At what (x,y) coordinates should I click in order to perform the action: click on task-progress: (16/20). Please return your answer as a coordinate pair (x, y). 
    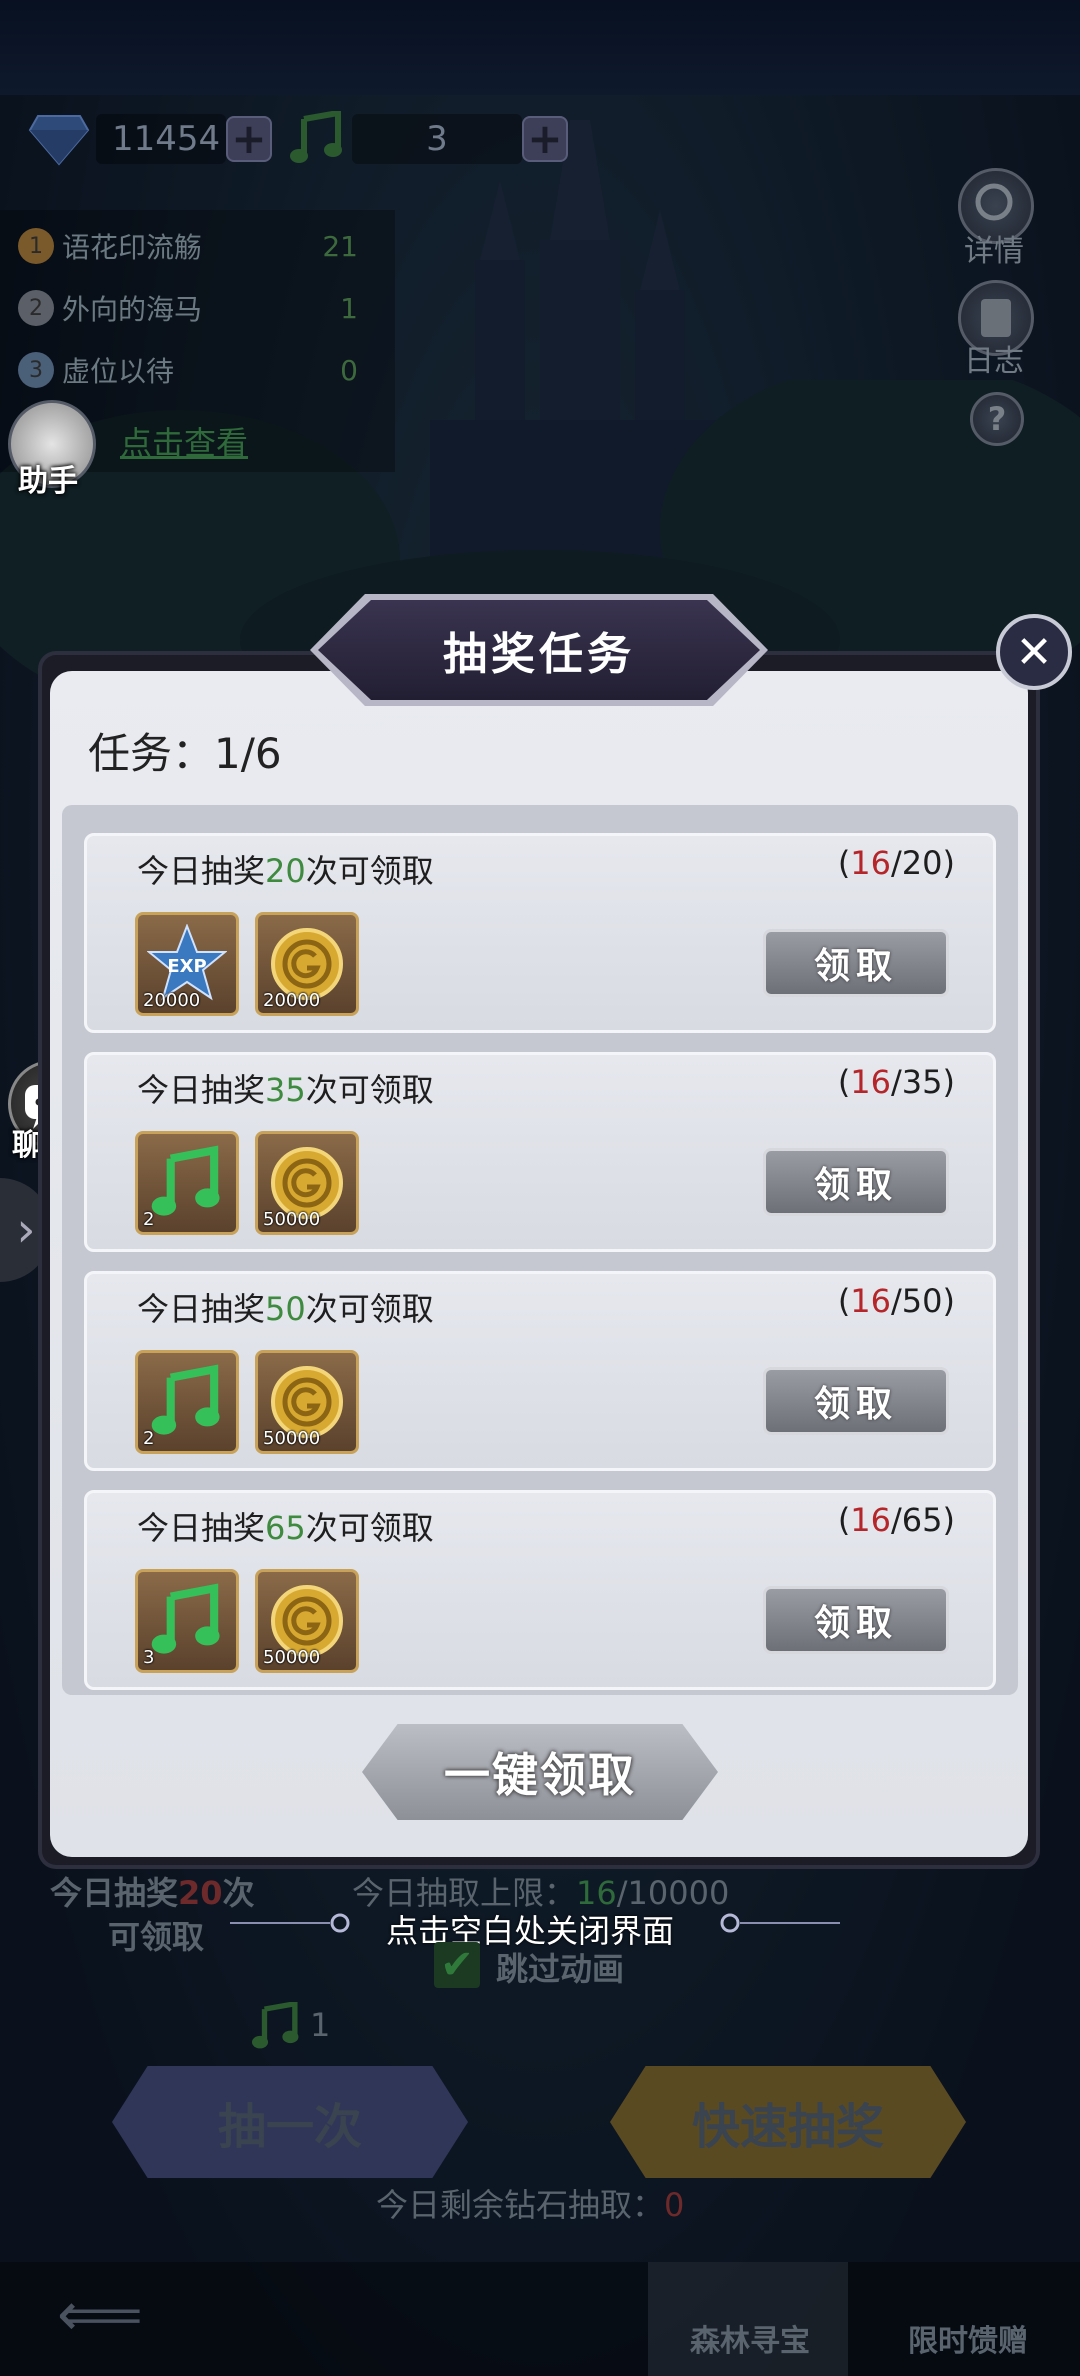
    Looking at the image, I should click on (896, 863).